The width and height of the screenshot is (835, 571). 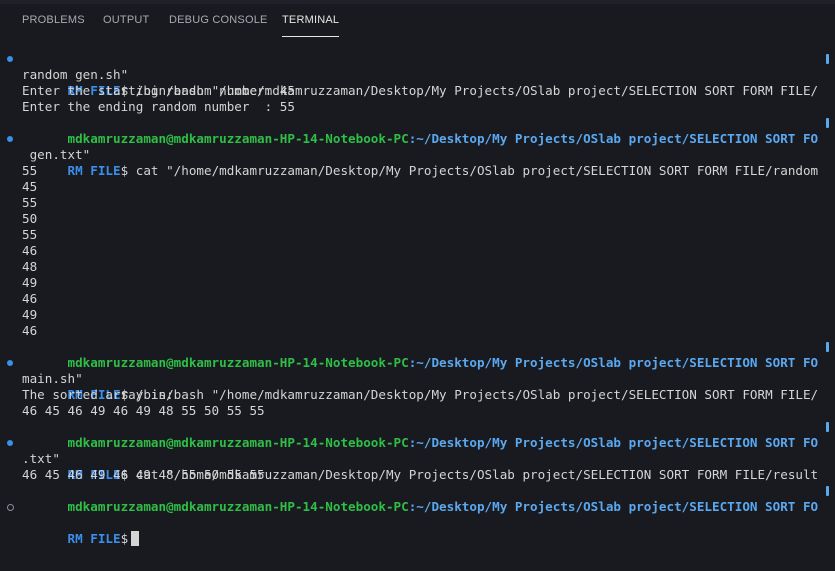 What do you see at coordinates (52, 378) in the screenshot?
I see `terminal-line: main.sh"` at bounding box center [52, 378].